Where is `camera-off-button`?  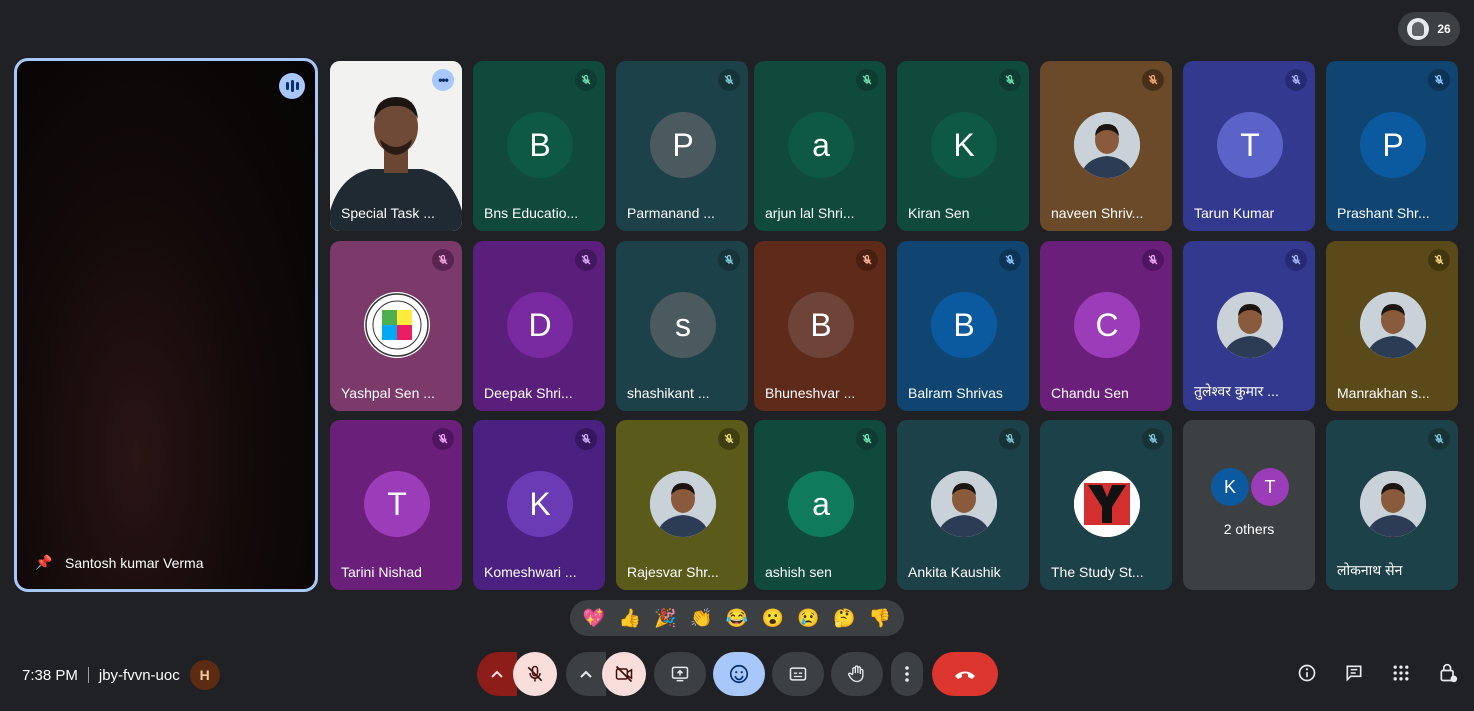 camera-off-button is located at coordinates (624, 674).